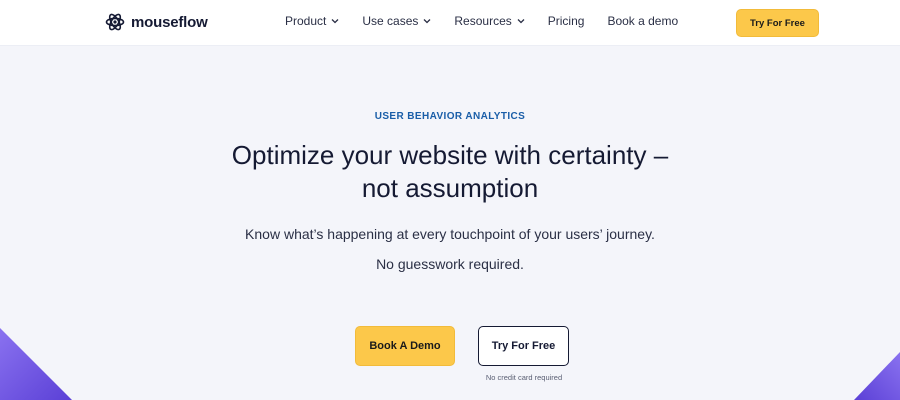  Describe the element at coordinates (483, 21) in the screenshot. I see `nav-item-label: Resources` at that location.